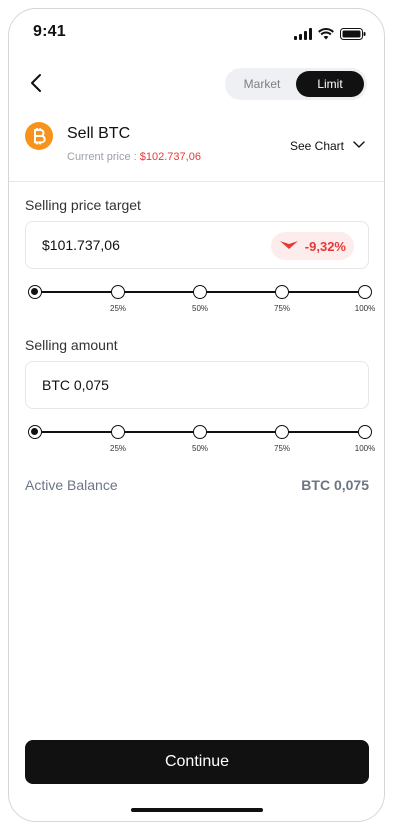  Describe the element at coordinates (197, 245) in the screenshot. I see `price-target-input: $101.737,06 -9,32%` at that location.